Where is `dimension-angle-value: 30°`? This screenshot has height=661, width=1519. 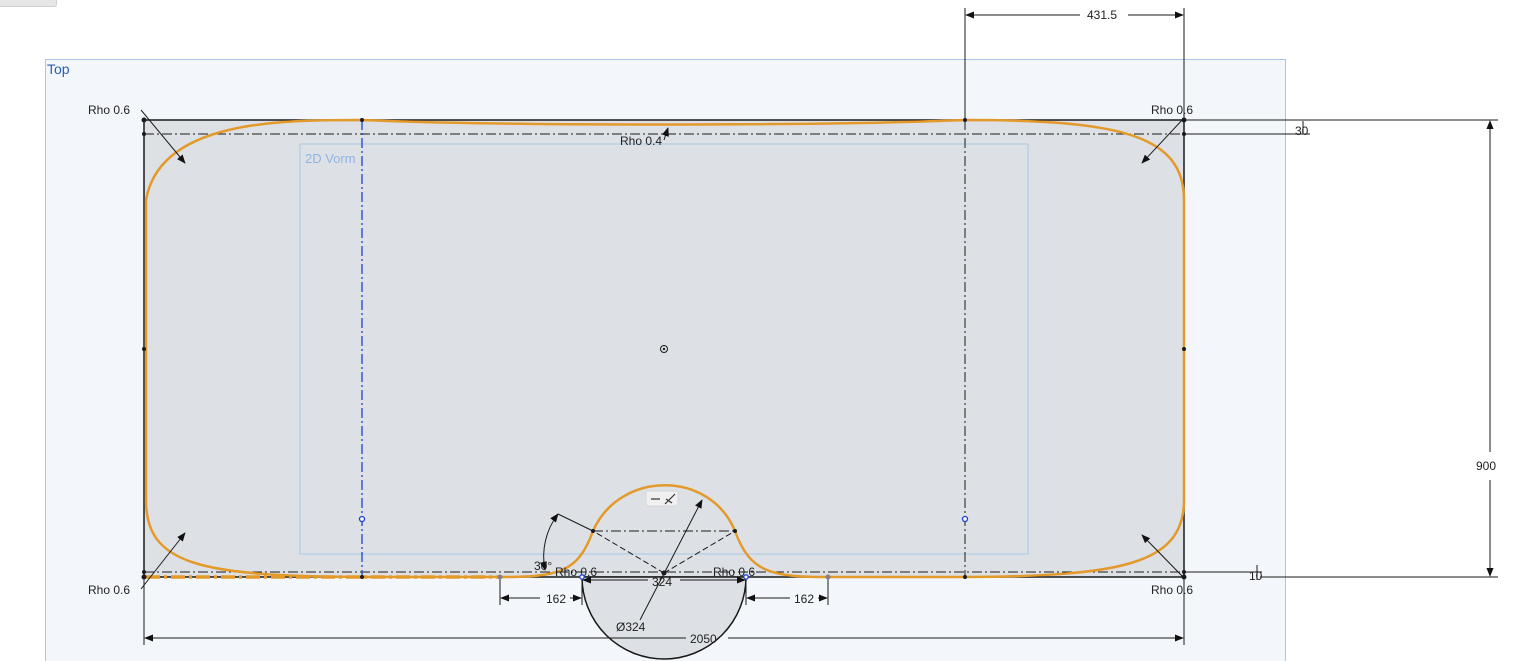
dimension-angle-value: 30° is located at coordinates (543, 566).